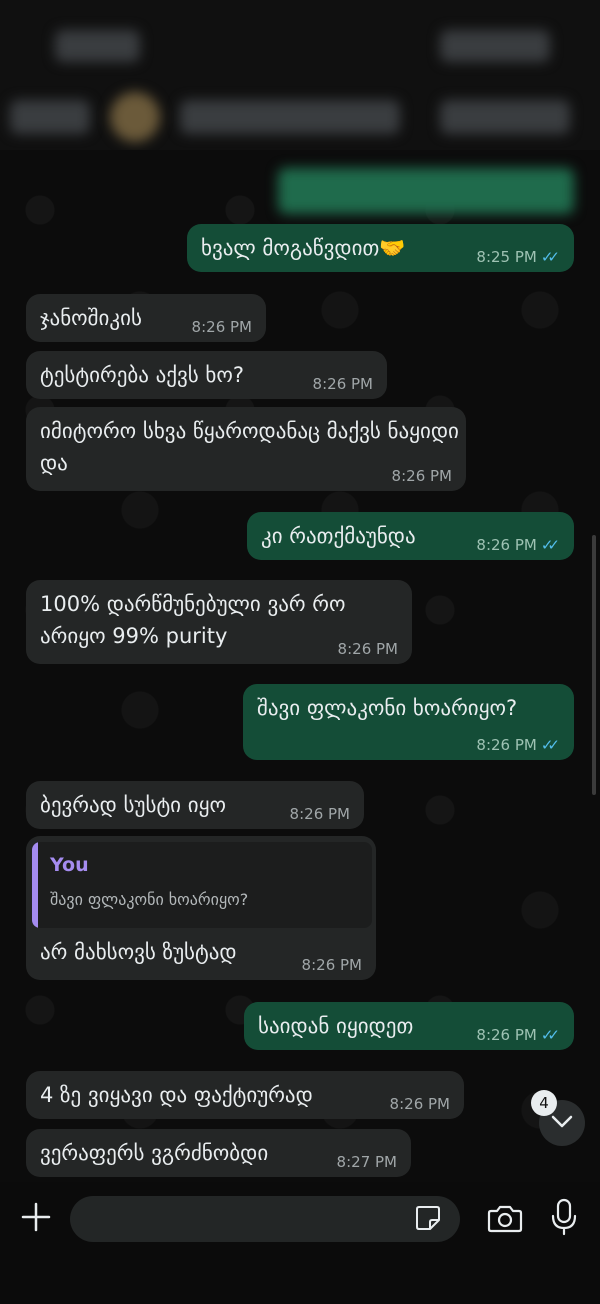 This screenshot has height=1304, width=600. Describe the element at coordinates (97, 46) in the screenshot. I see `blurred-time` at that location.